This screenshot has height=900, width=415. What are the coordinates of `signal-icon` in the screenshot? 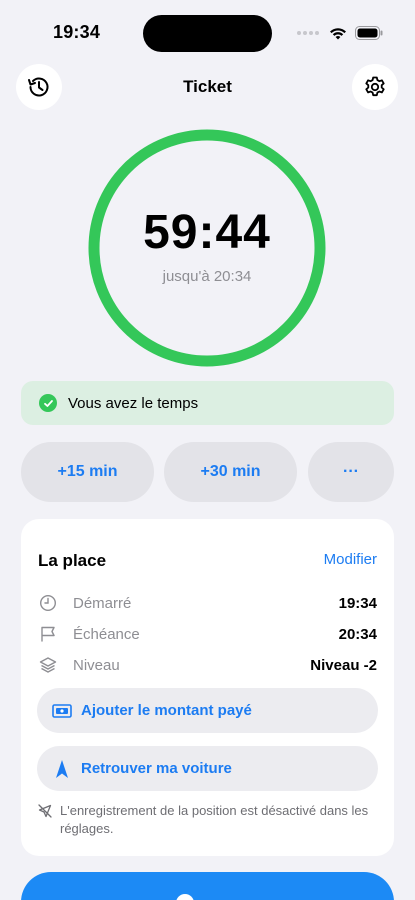 It's located at (308, 33).